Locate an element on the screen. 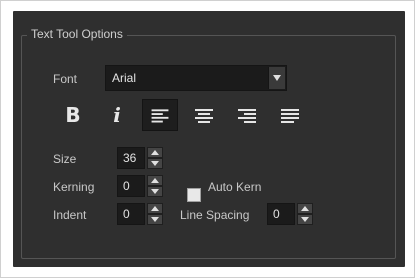 The height and width of the screenshot is (278, 415). line-spacing-stepper is located at coordinates (305, 214).